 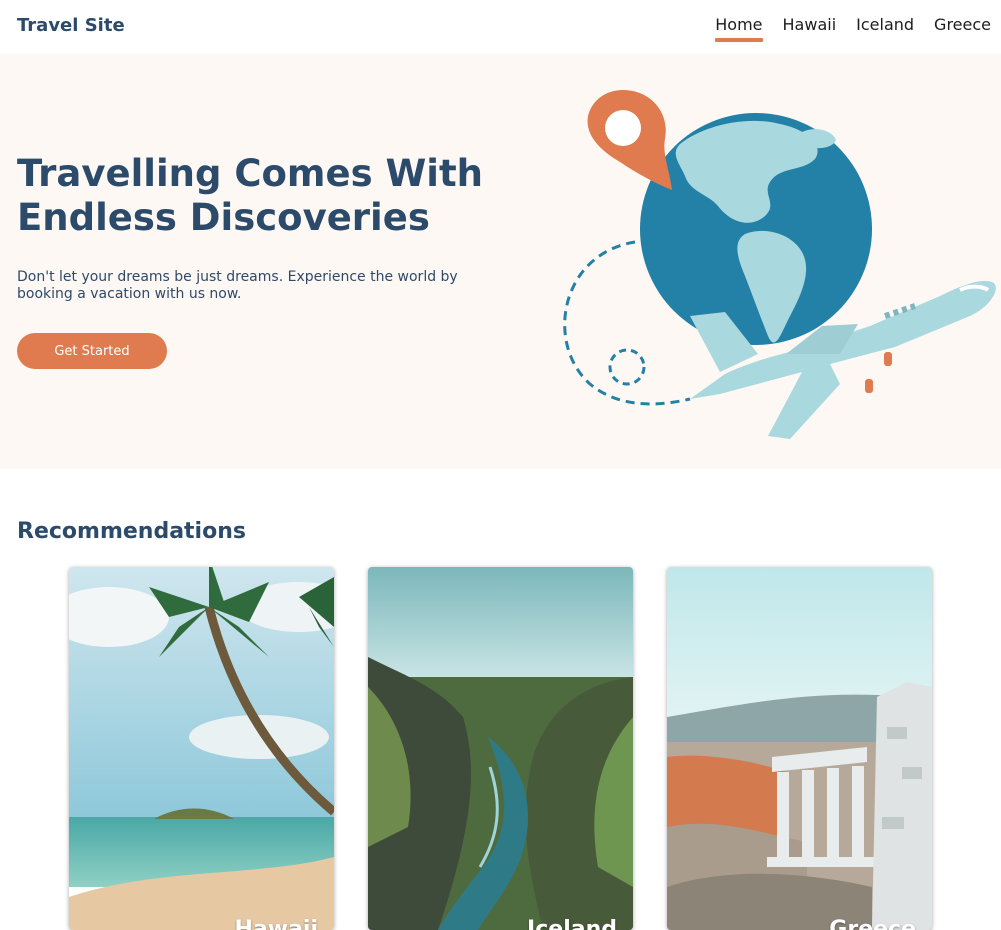 I want to click on nav-item-greece: Greece, so click(x=962, y=28).